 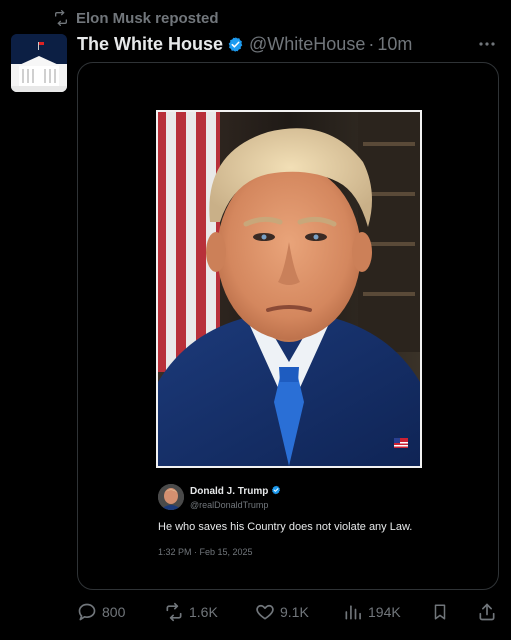 What do you see at coordinates (229, 491) in the screenshot?
I see `quoted-author-name: Donald J. Trump` at bounding box center [229, 491].